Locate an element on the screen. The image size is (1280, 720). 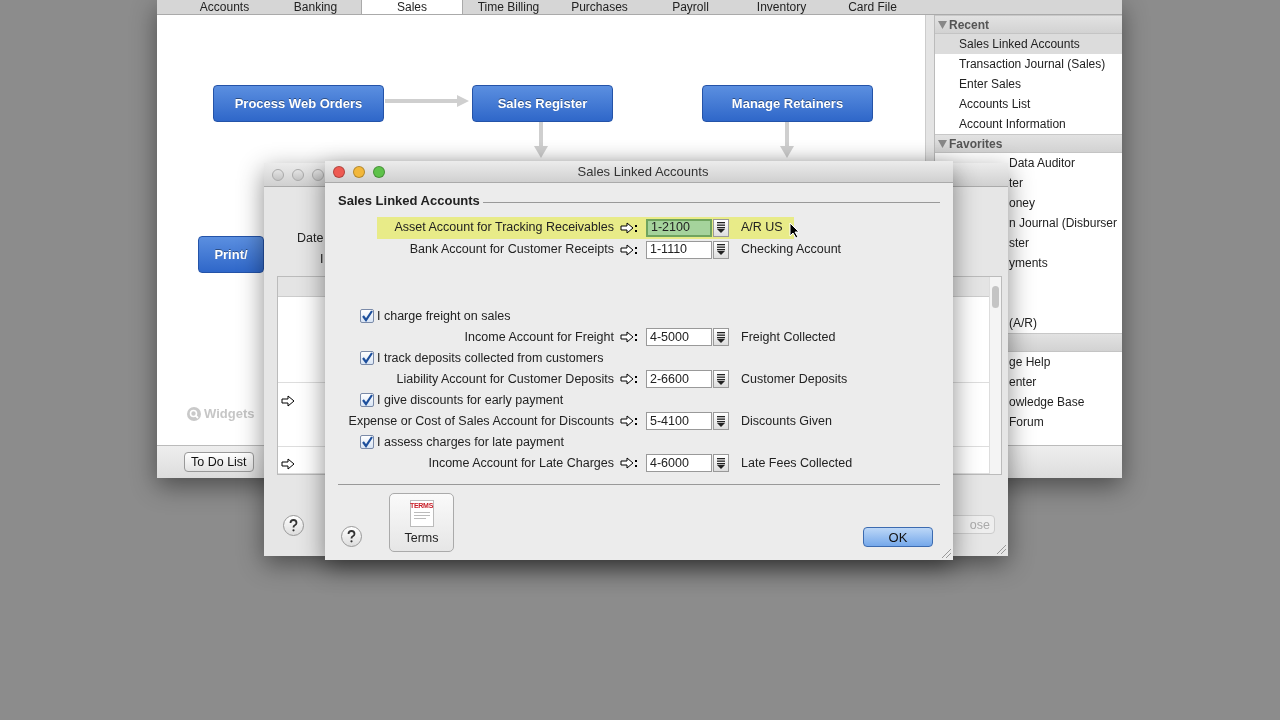
section-header: Recent is located at coordinates (1028, 24).